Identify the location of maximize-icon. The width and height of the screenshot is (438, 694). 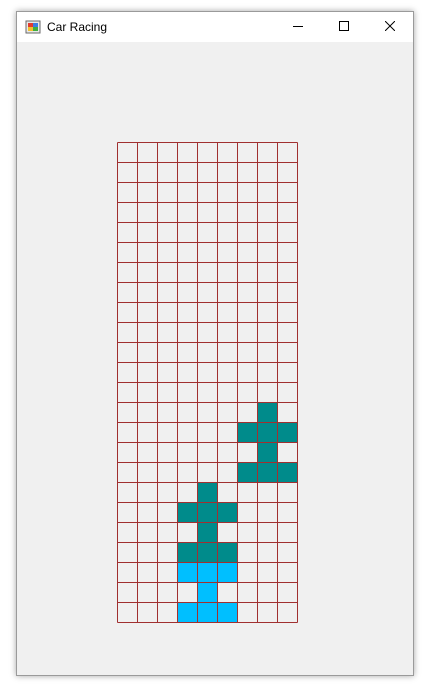
(344, 27).